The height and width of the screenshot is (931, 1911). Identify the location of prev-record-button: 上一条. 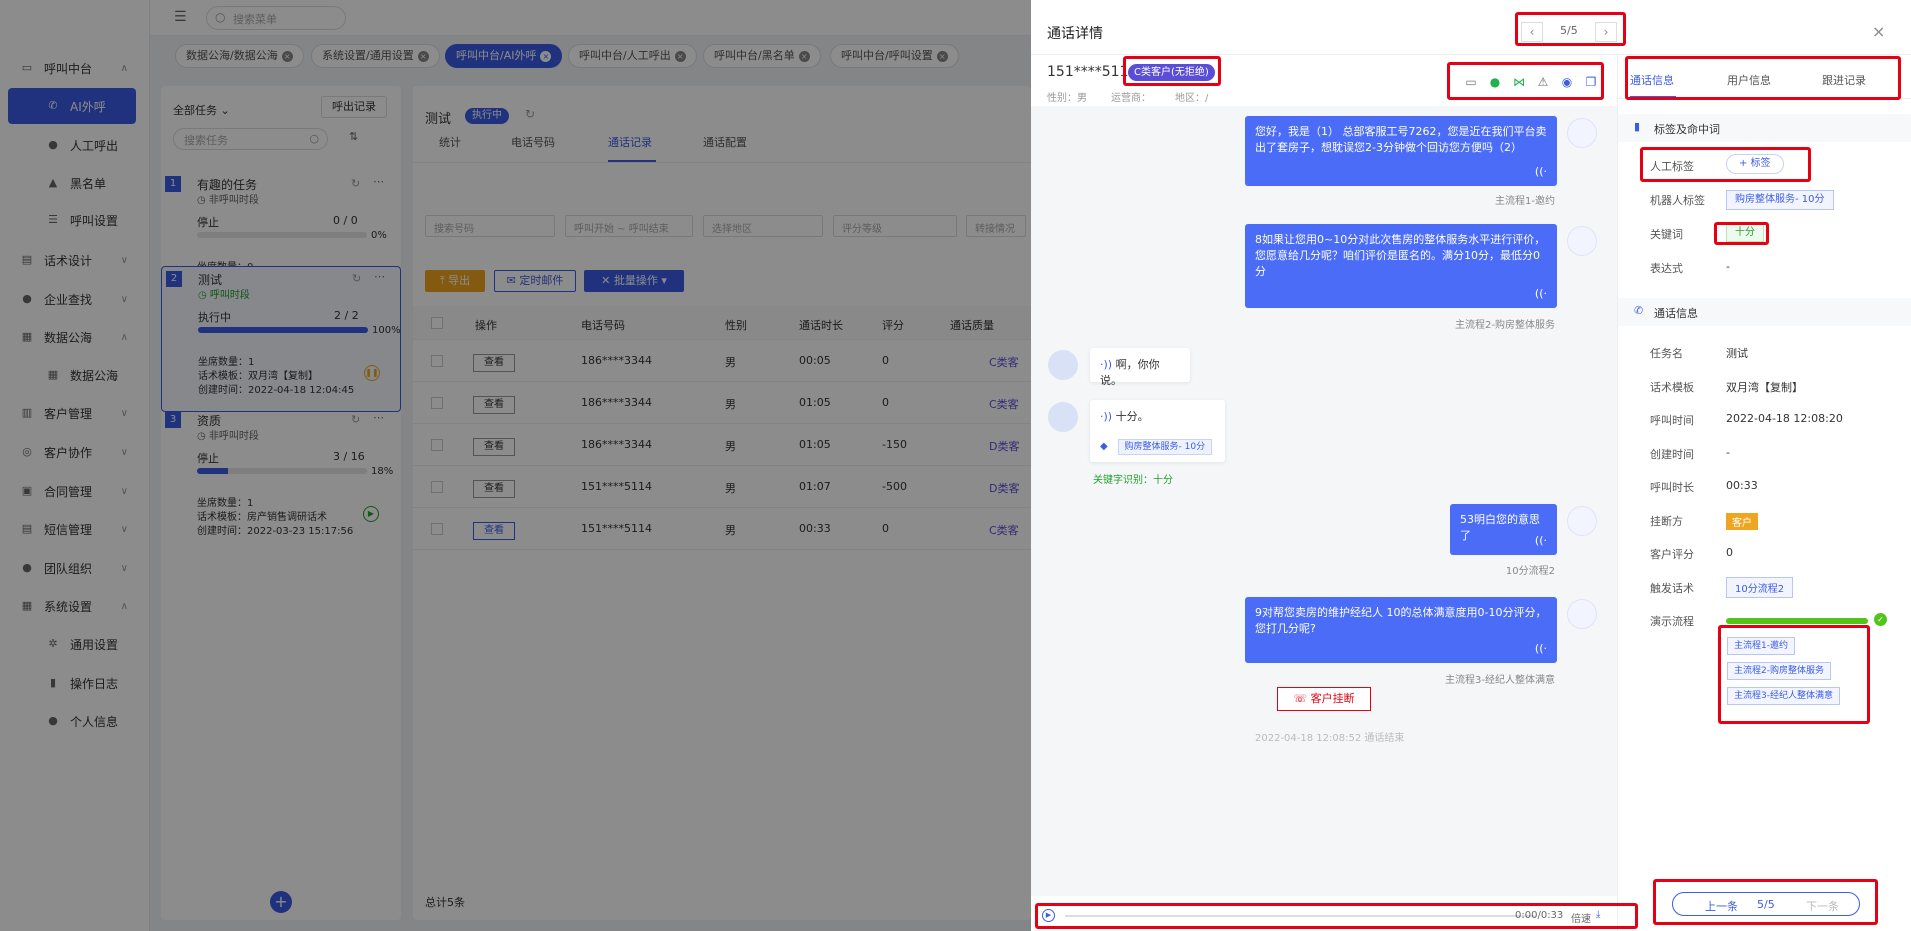
(1721, 906).